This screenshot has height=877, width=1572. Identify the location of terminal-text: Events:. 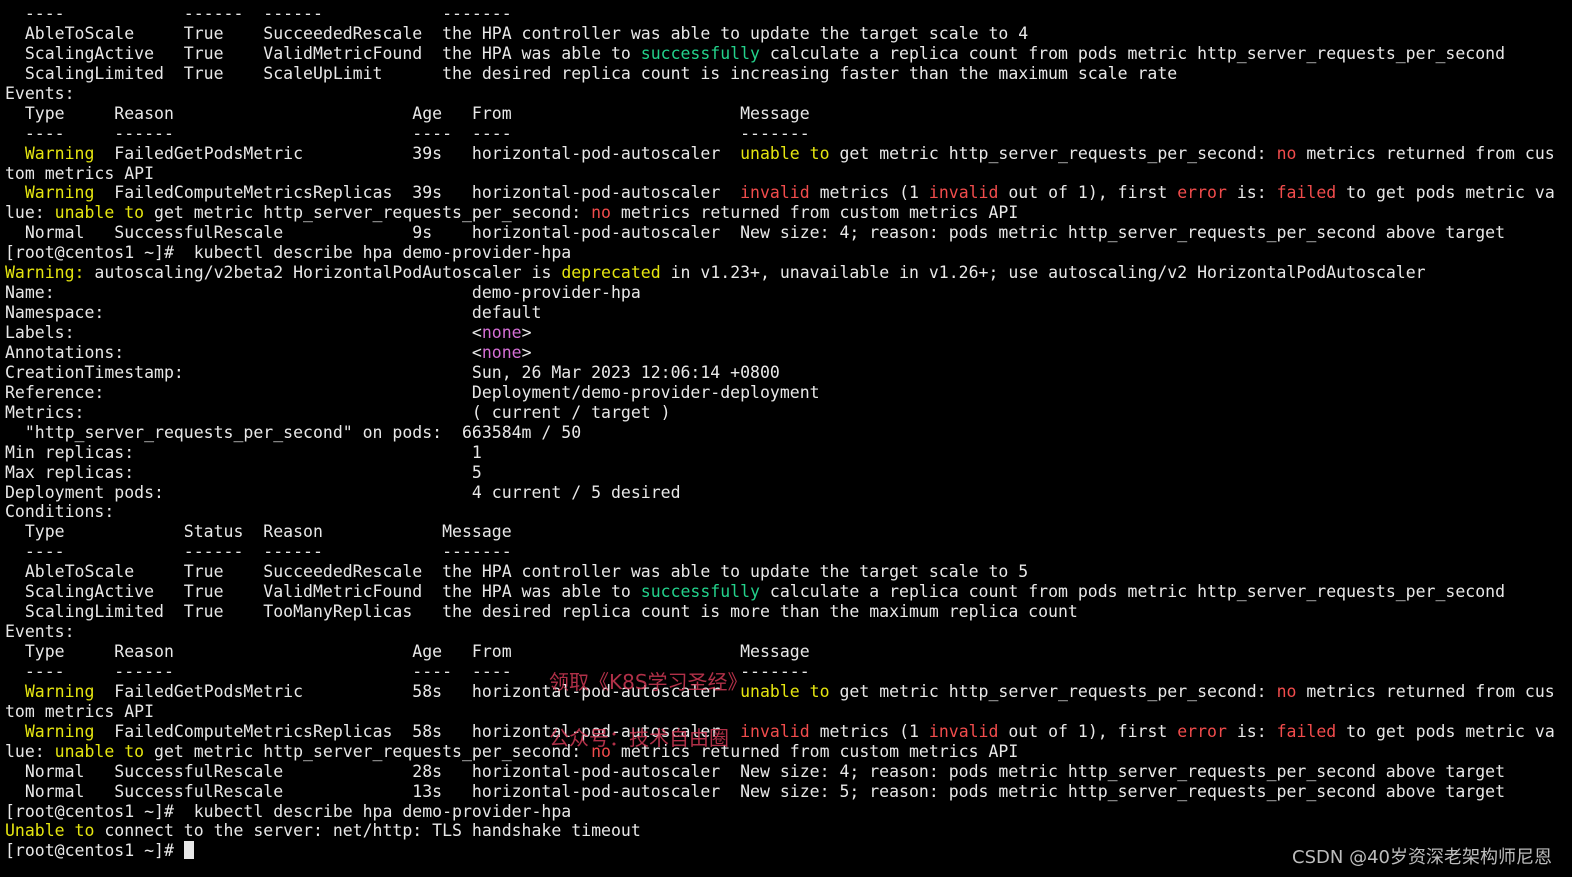
(40, 93).